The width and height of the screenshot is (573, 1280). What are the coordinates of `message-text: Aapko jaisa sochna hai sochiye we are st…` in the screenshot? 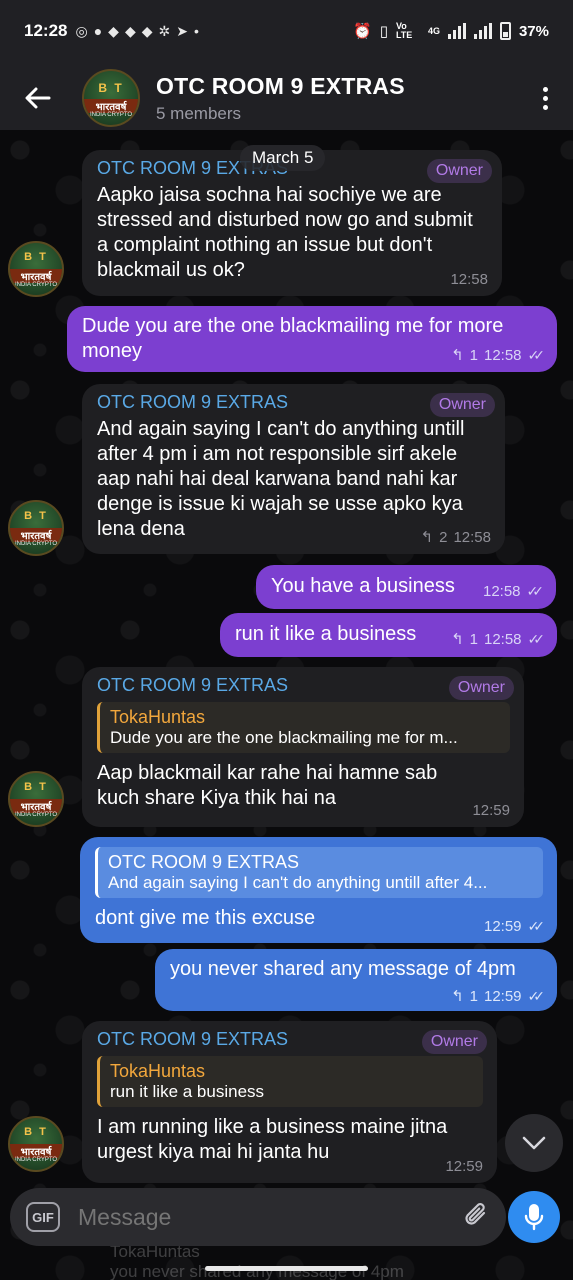 It's located at (285, 232).